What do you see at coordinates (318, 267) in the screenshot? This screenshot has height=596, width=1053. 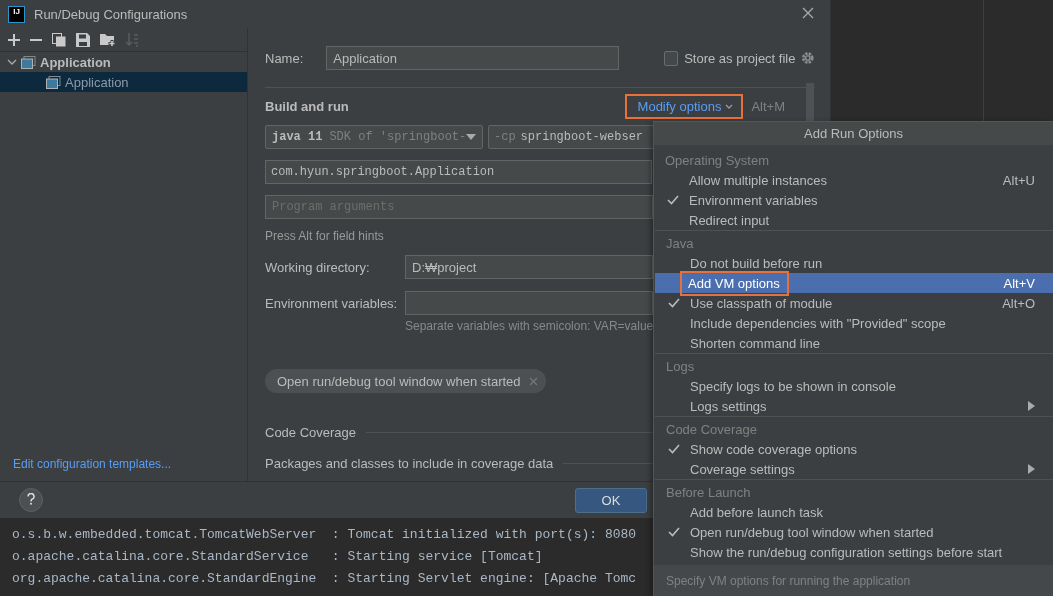 I see `working-directory-label: Working directory:` at bounding box center [318, 267].